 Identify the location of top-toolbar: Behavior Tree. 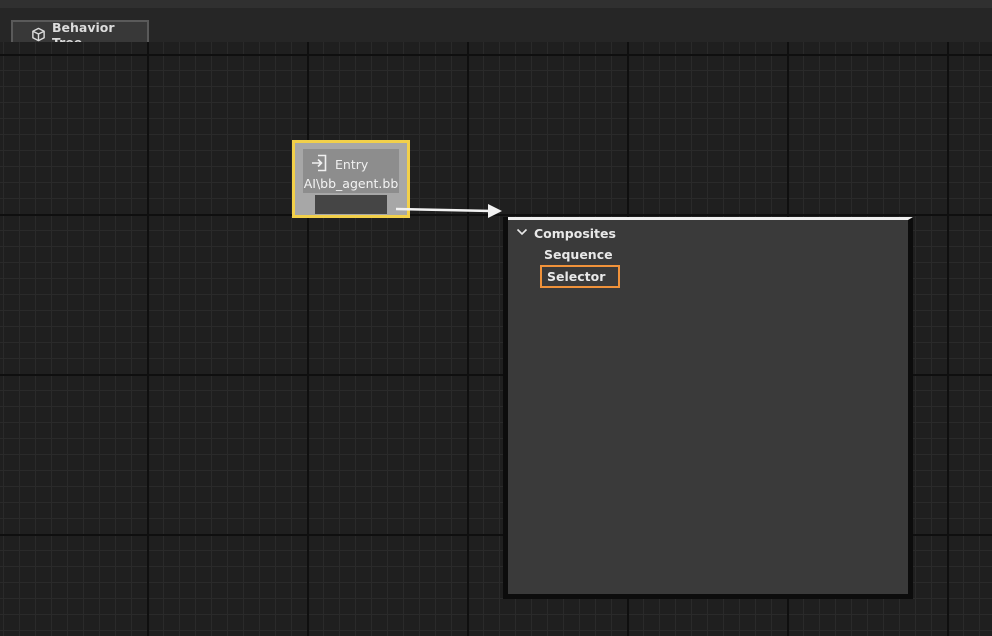
(496, 25).